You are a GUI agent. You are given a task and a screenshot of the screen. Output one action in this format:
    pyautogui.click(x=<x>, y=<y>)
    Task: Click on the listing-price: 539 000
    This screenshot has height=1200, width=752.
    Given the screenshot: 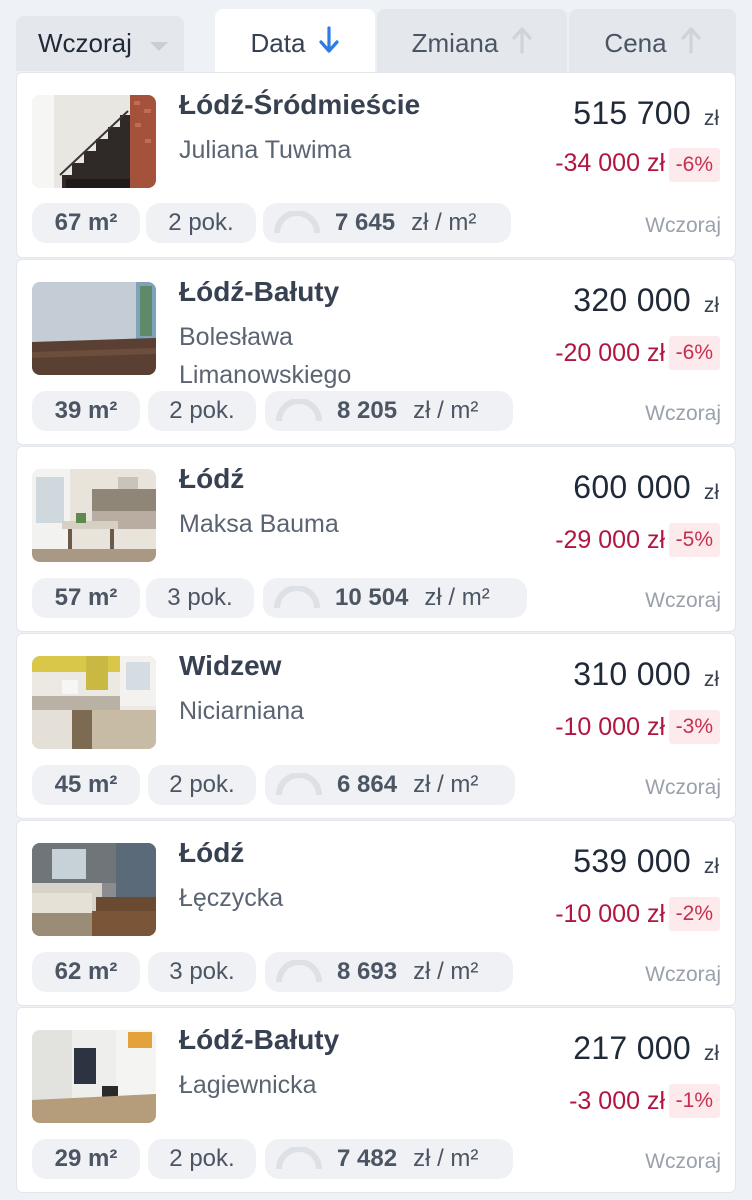 What is the action you would take?
    pyautogui.click(x=632, y=861)
    